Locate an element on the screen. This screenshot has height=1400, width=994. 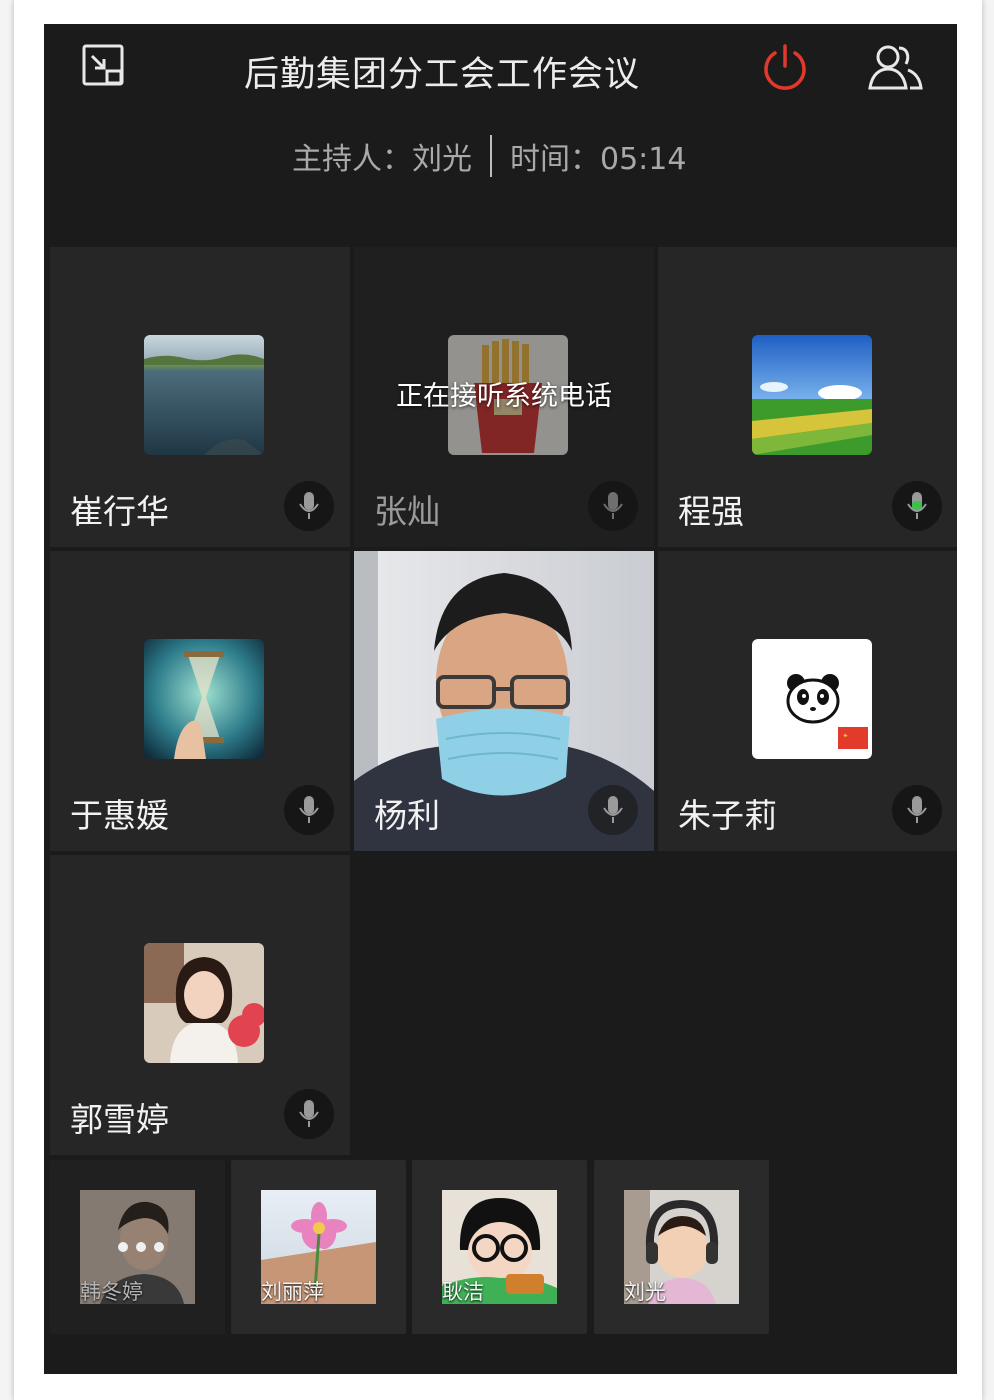
participant-tile: 崔行华 is located at coordinates (200, 397).